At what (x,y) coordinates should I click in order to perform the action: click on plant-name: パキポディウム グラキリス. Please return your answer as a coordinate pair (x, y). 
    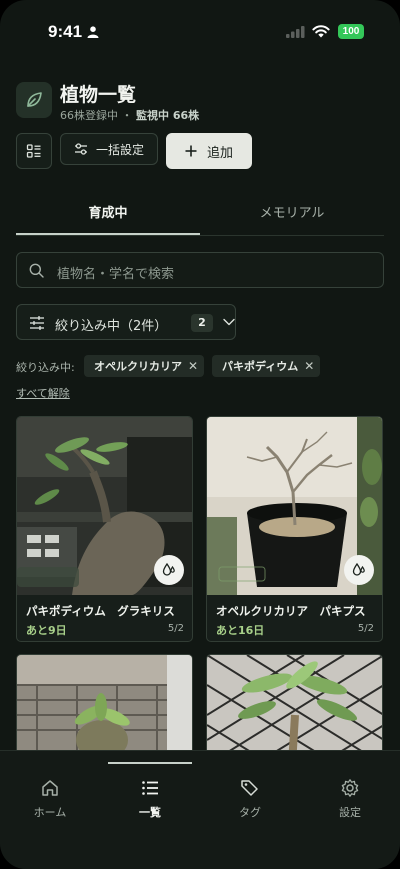
    Looking at the image, I should click on (100, 611).